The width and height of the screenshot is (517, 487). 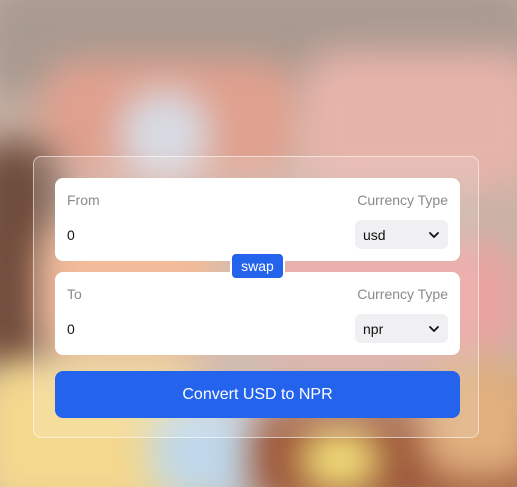 What do you see at coordinates (192, 235) in the screenshot?
I see `from-amount-input` at bounding box center [192, 235].